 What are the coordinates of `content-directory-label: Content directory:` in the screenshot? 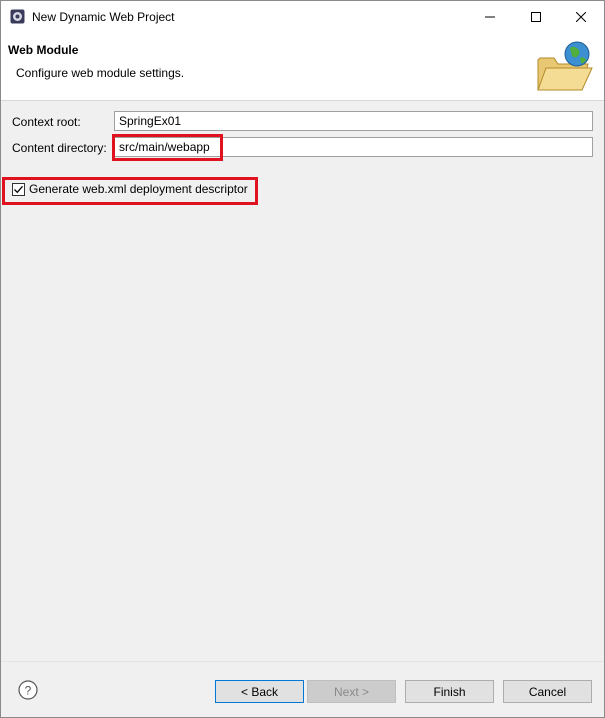 It's located at (59, 148).